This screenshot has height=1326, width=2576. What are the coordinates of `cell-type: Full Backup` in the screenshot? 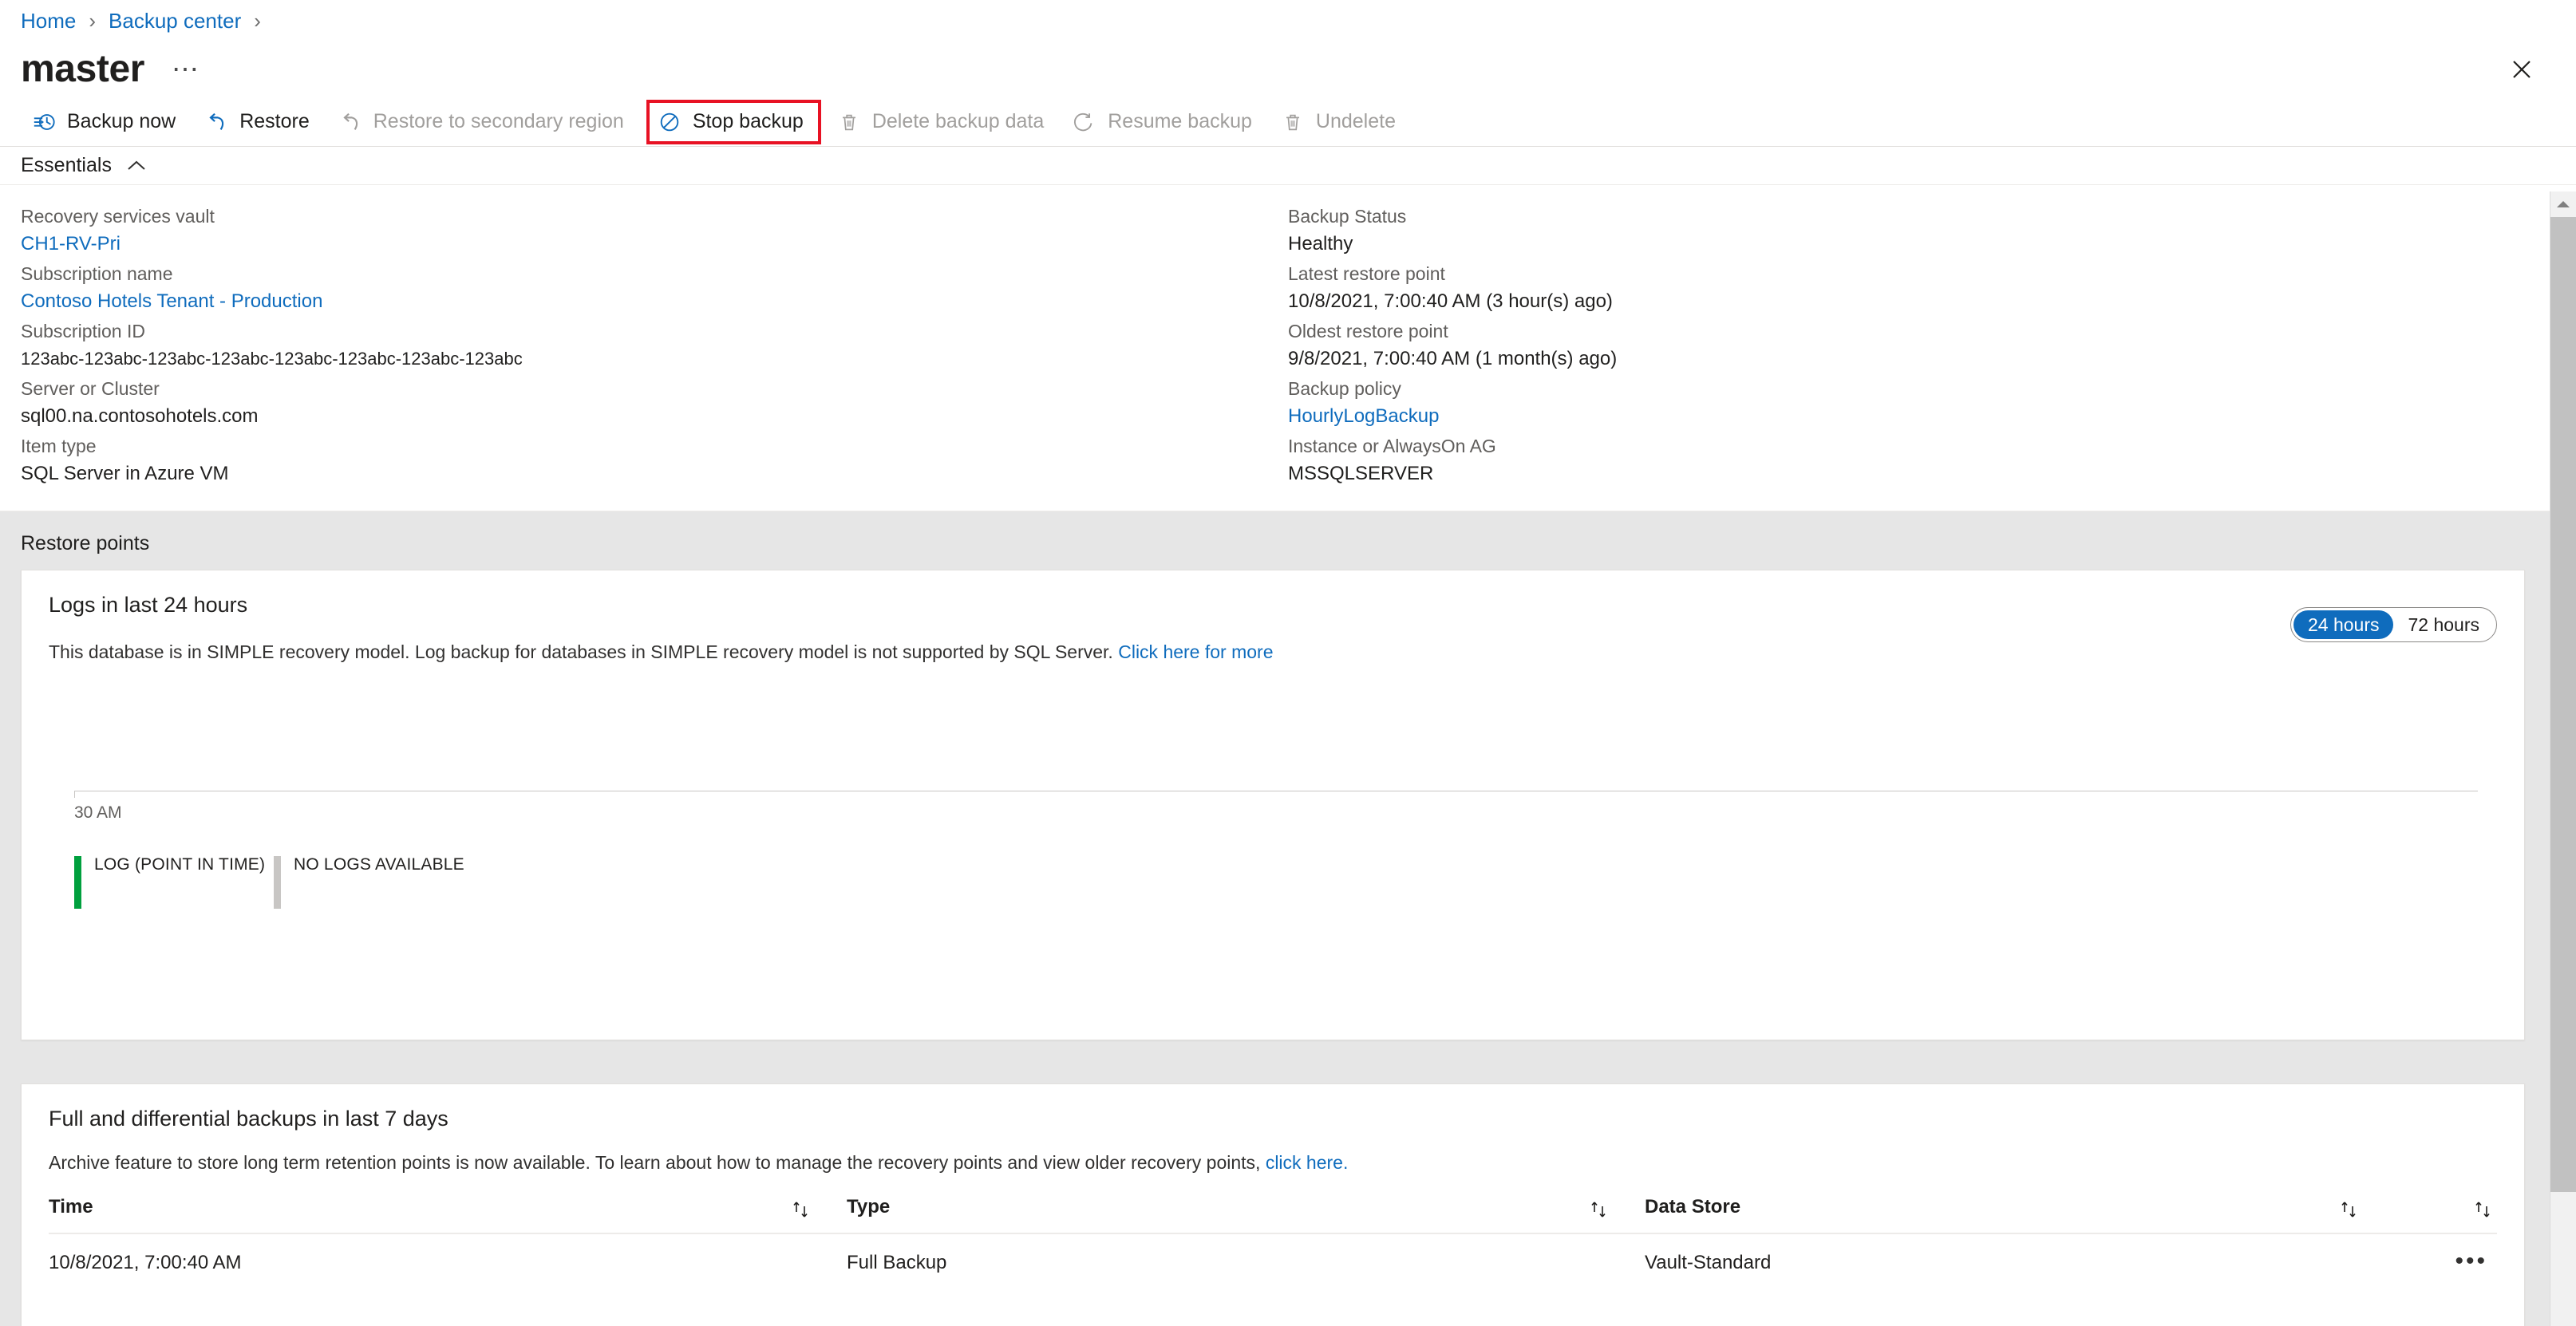 It's located at (897, 1263).